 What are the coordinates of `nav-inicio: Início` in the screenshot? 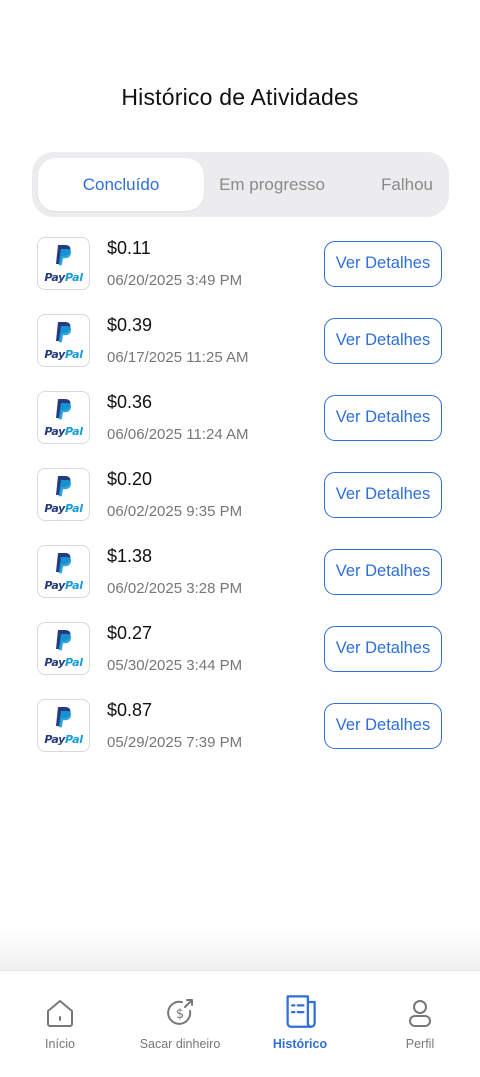 It's located at (60, 1024).